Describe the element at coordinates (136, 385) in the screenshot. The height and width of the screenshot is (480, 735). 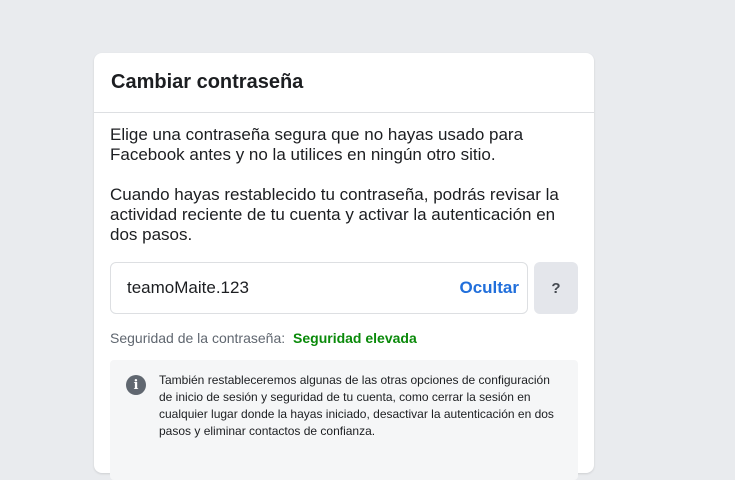
I see `info-icon: i` at that location.